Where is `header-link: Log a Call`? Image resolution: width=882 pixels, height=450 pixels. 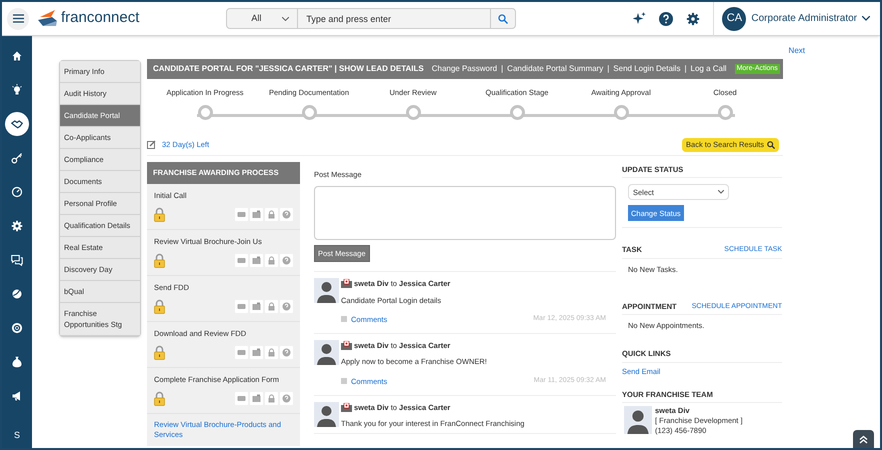
header-link: Log a Call is located at coordinates (708, 69).